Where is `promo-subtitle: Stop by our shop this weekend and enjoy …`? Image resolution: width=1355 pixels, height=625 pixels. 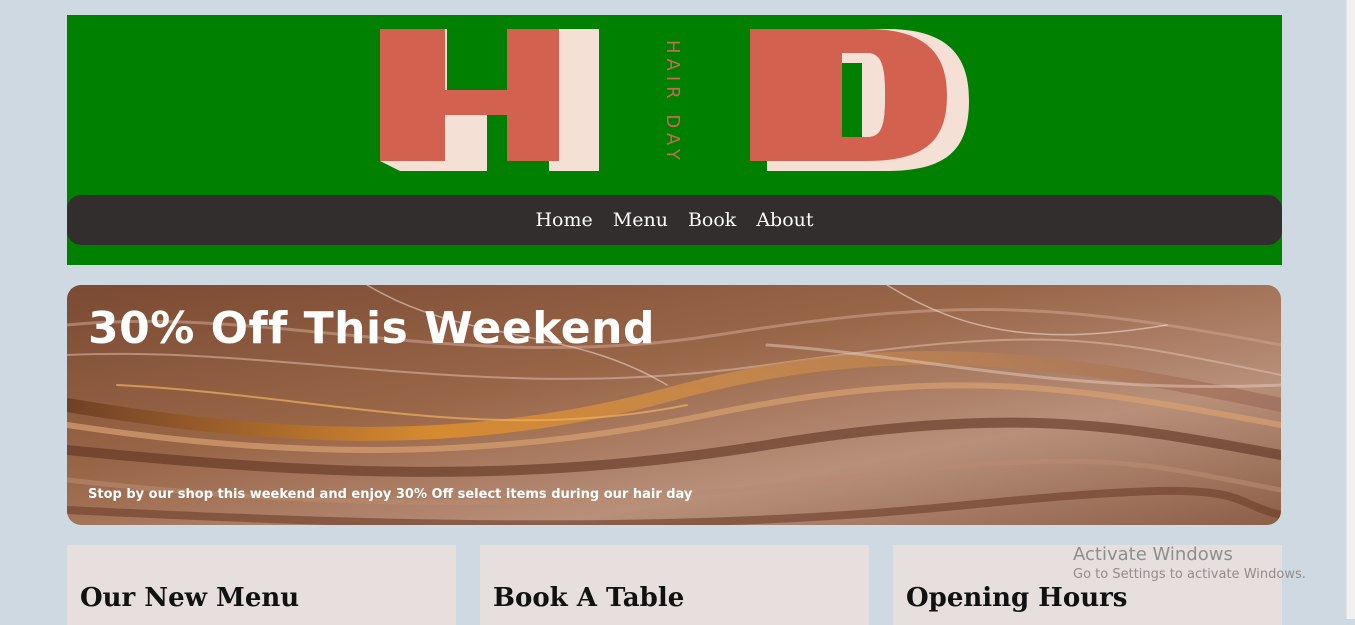
promo-subtitle: Stop by our shop this weekend and enjoy … is located at coordinates (390, 494).